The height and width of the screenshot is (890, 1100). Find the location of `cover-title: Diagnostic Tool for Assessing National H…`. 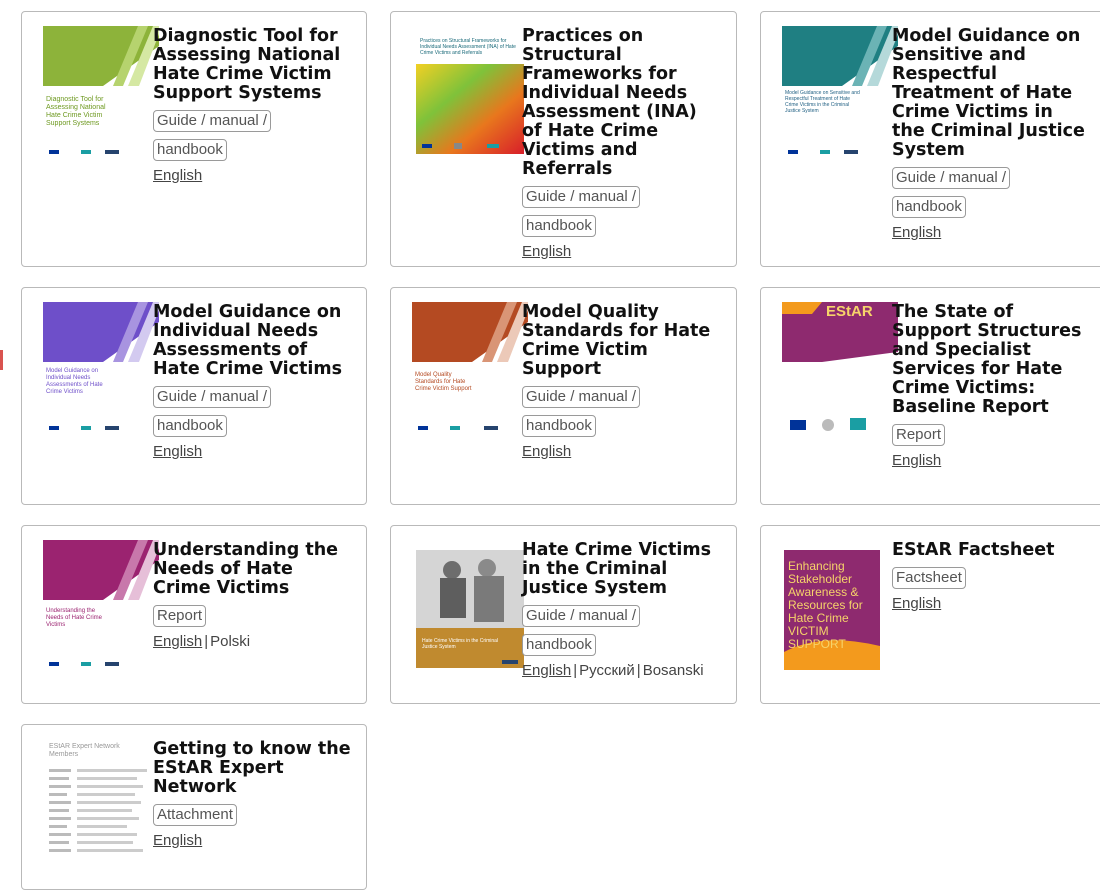

cover-title: Diagnostic Tool for Assessing National H… is located at coordinates (76, 111).